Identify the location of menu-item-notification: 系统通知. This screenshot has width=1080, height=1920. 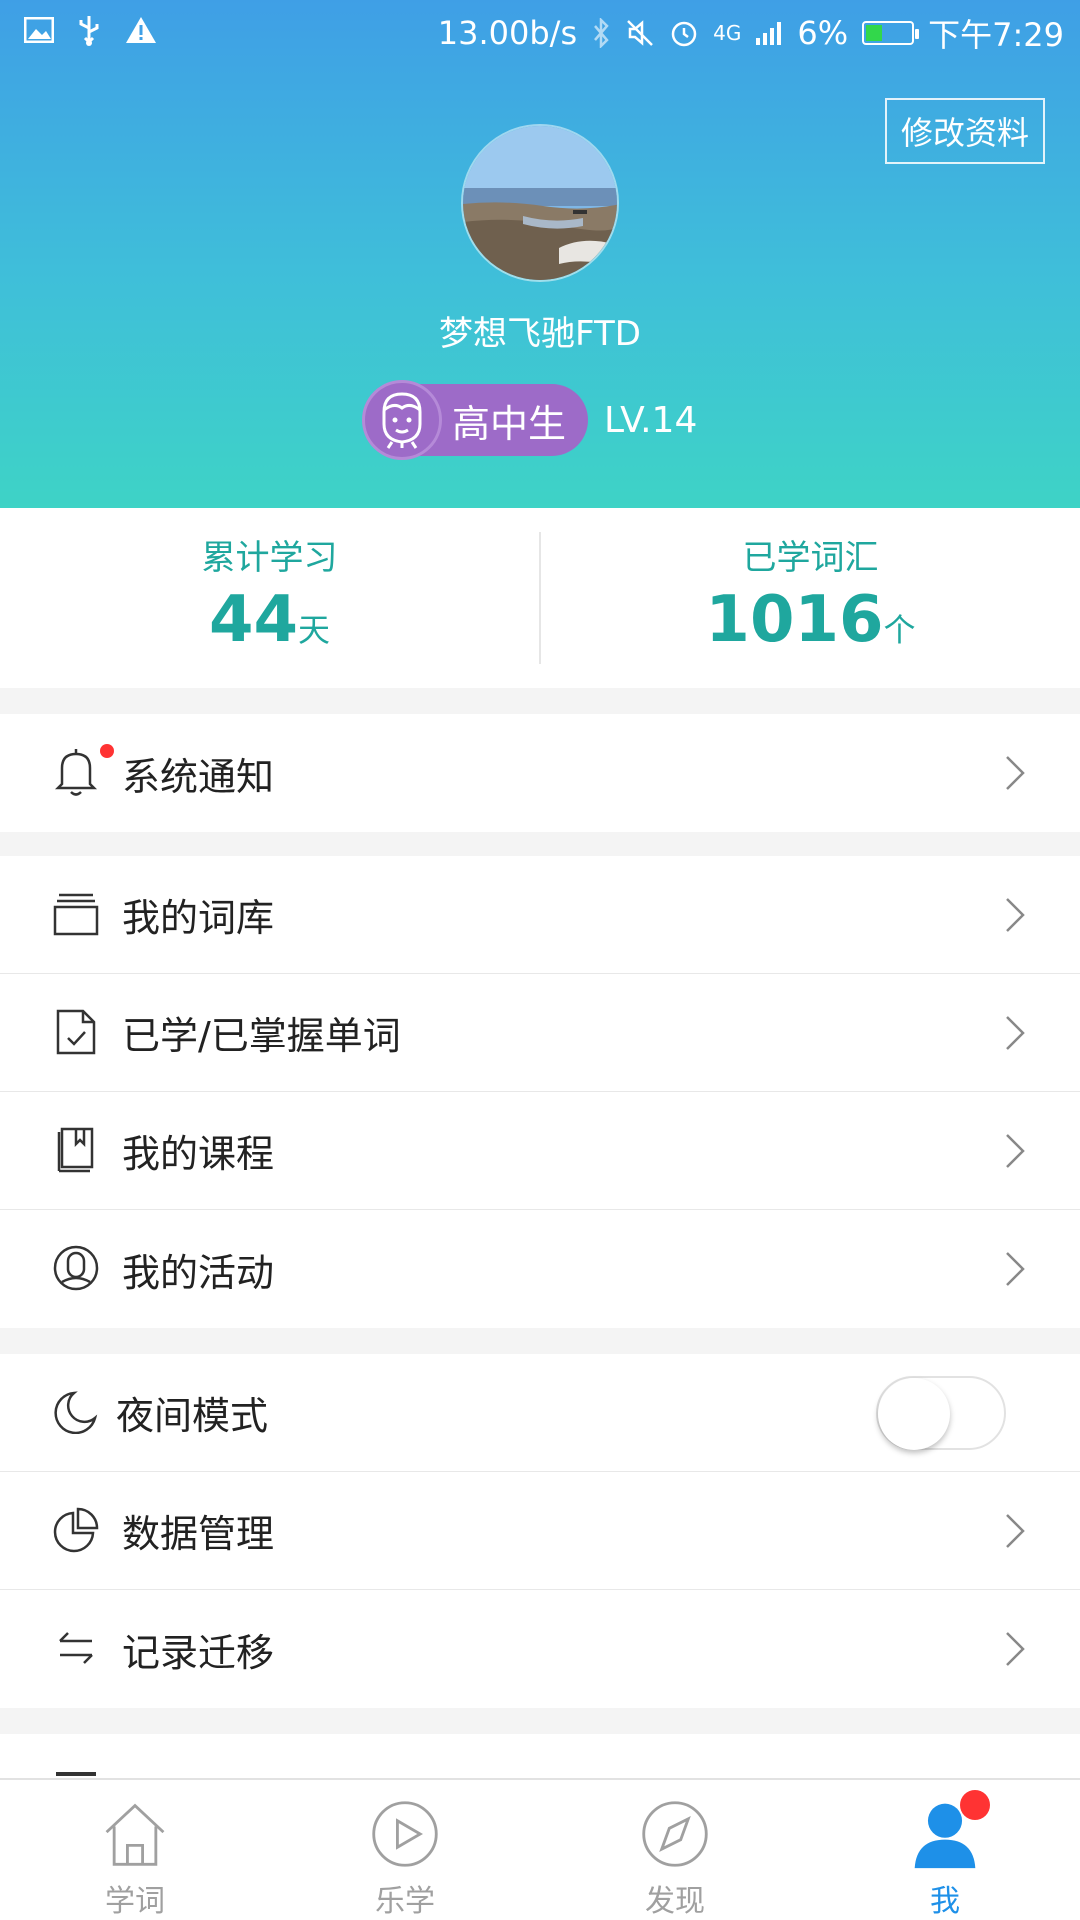
(540, 773).